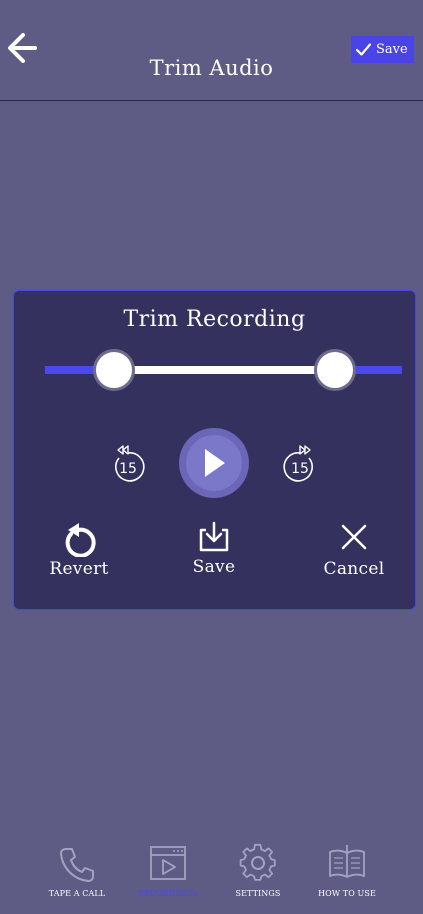 The width and height of the screenshot is (423, 914). I want to click on cancel-button: Cancel, so click(354, 550).